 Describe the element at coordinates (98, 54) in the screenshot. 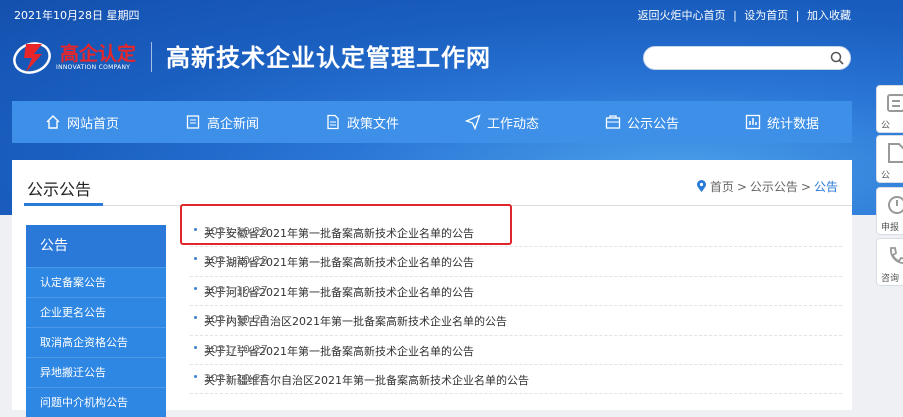

I see `logo-text: 高企认定` at that location.